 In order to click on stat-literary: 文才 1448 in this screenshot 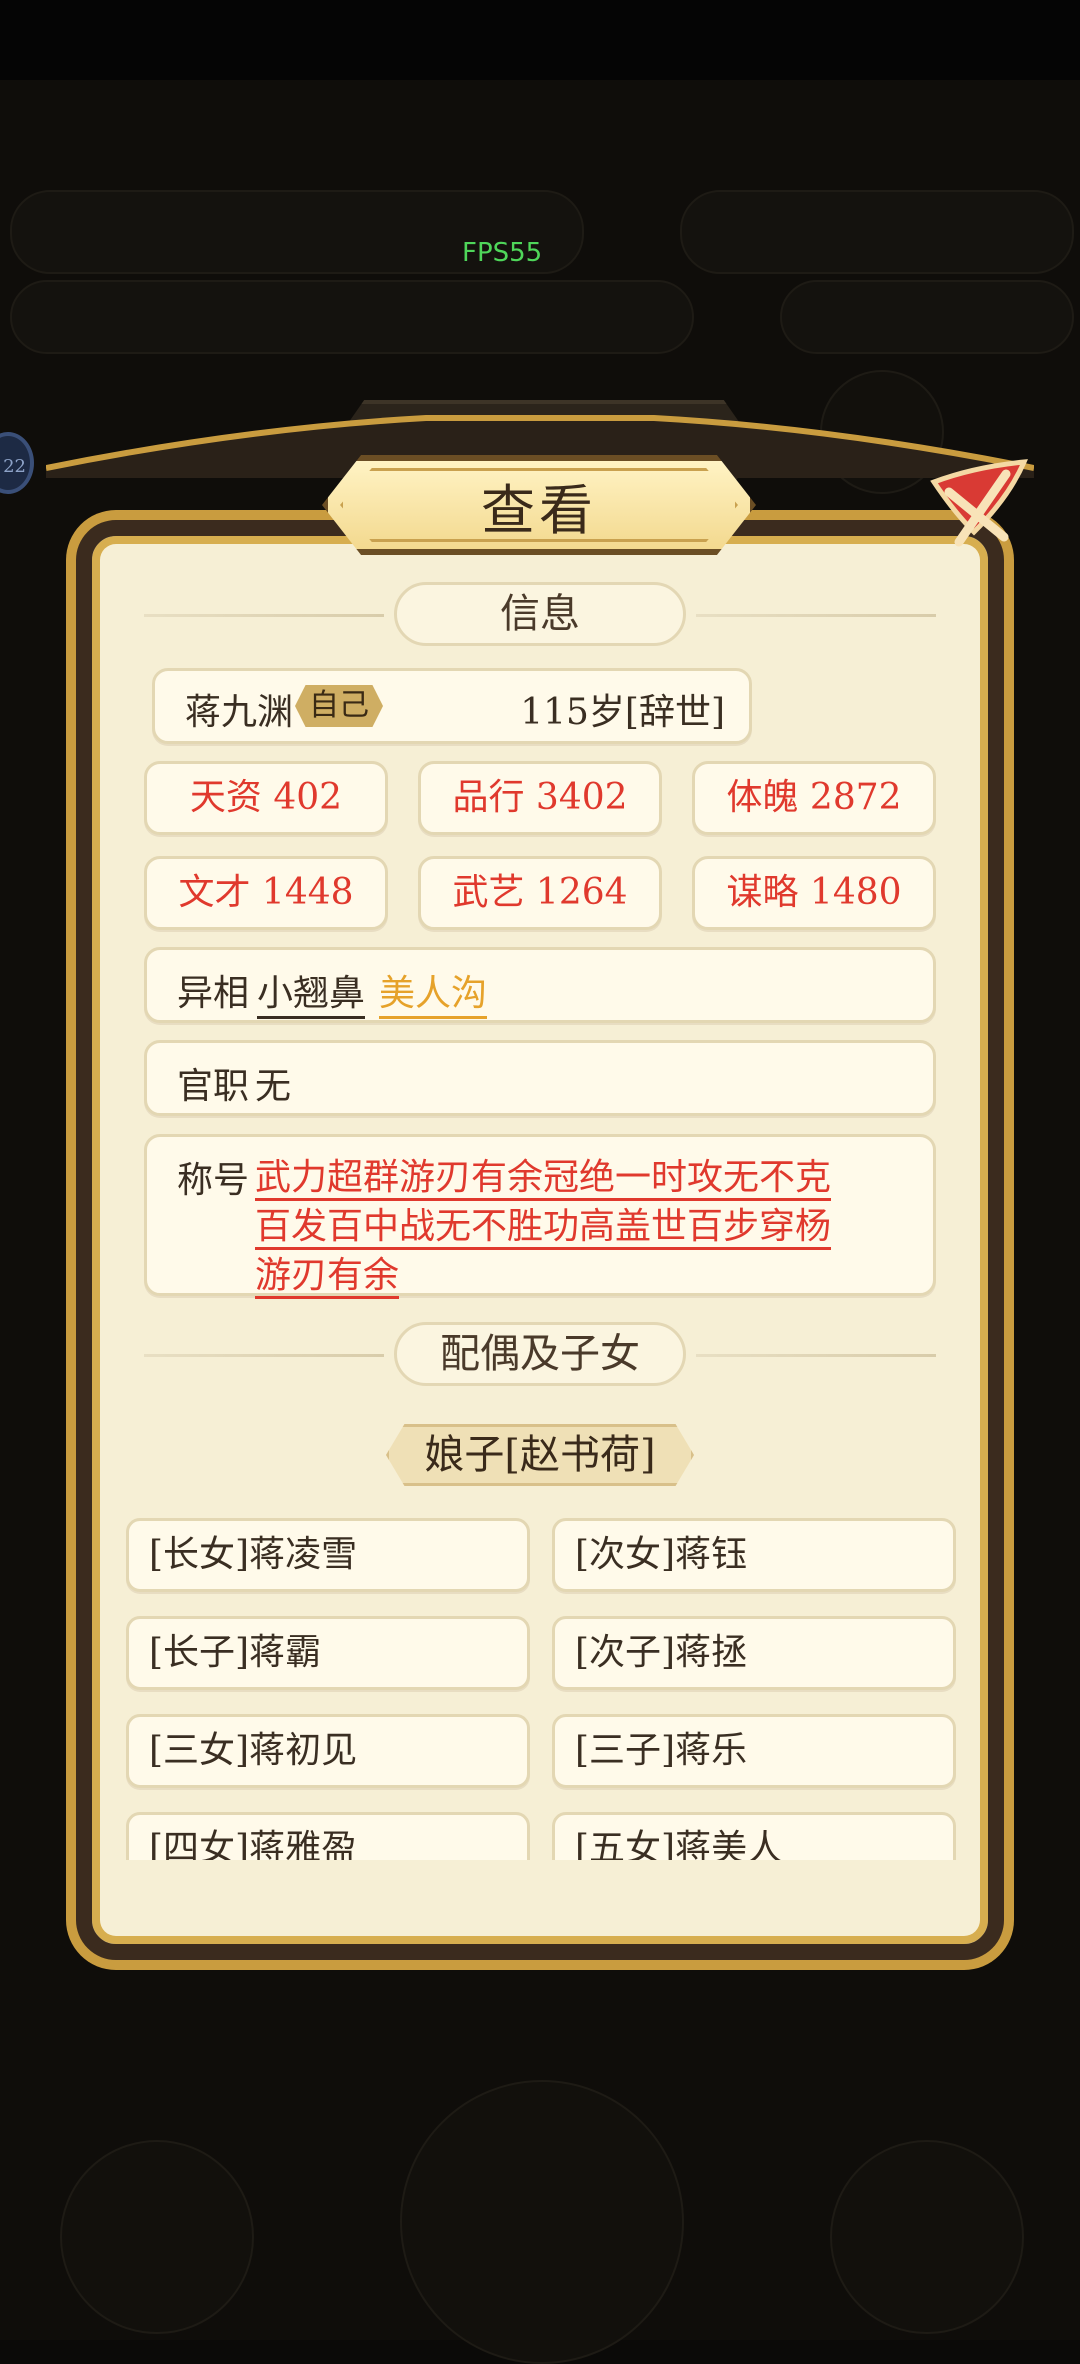, I will do `click(266, 893)`.